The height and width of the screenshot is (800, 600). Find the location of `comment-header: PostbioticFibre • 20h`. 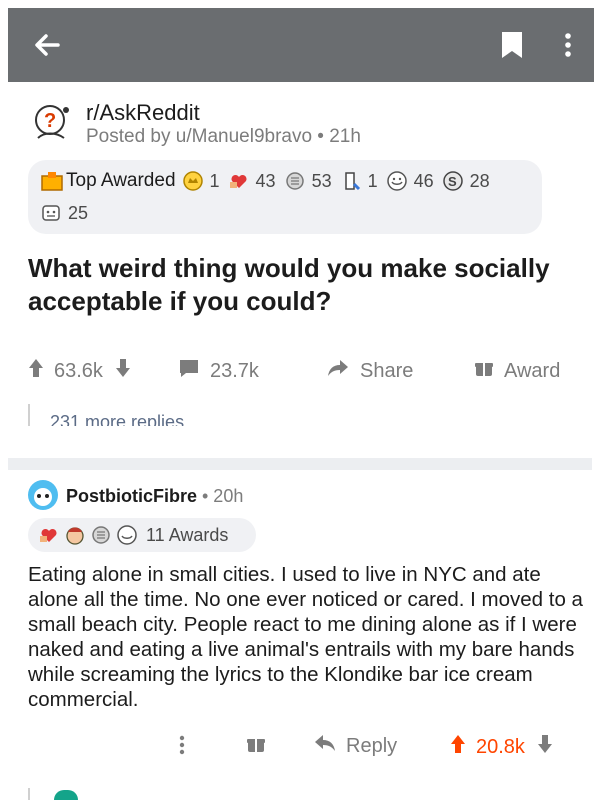

comment-header: PostbioticFibre • 20h is located at coordinates (306, 498).